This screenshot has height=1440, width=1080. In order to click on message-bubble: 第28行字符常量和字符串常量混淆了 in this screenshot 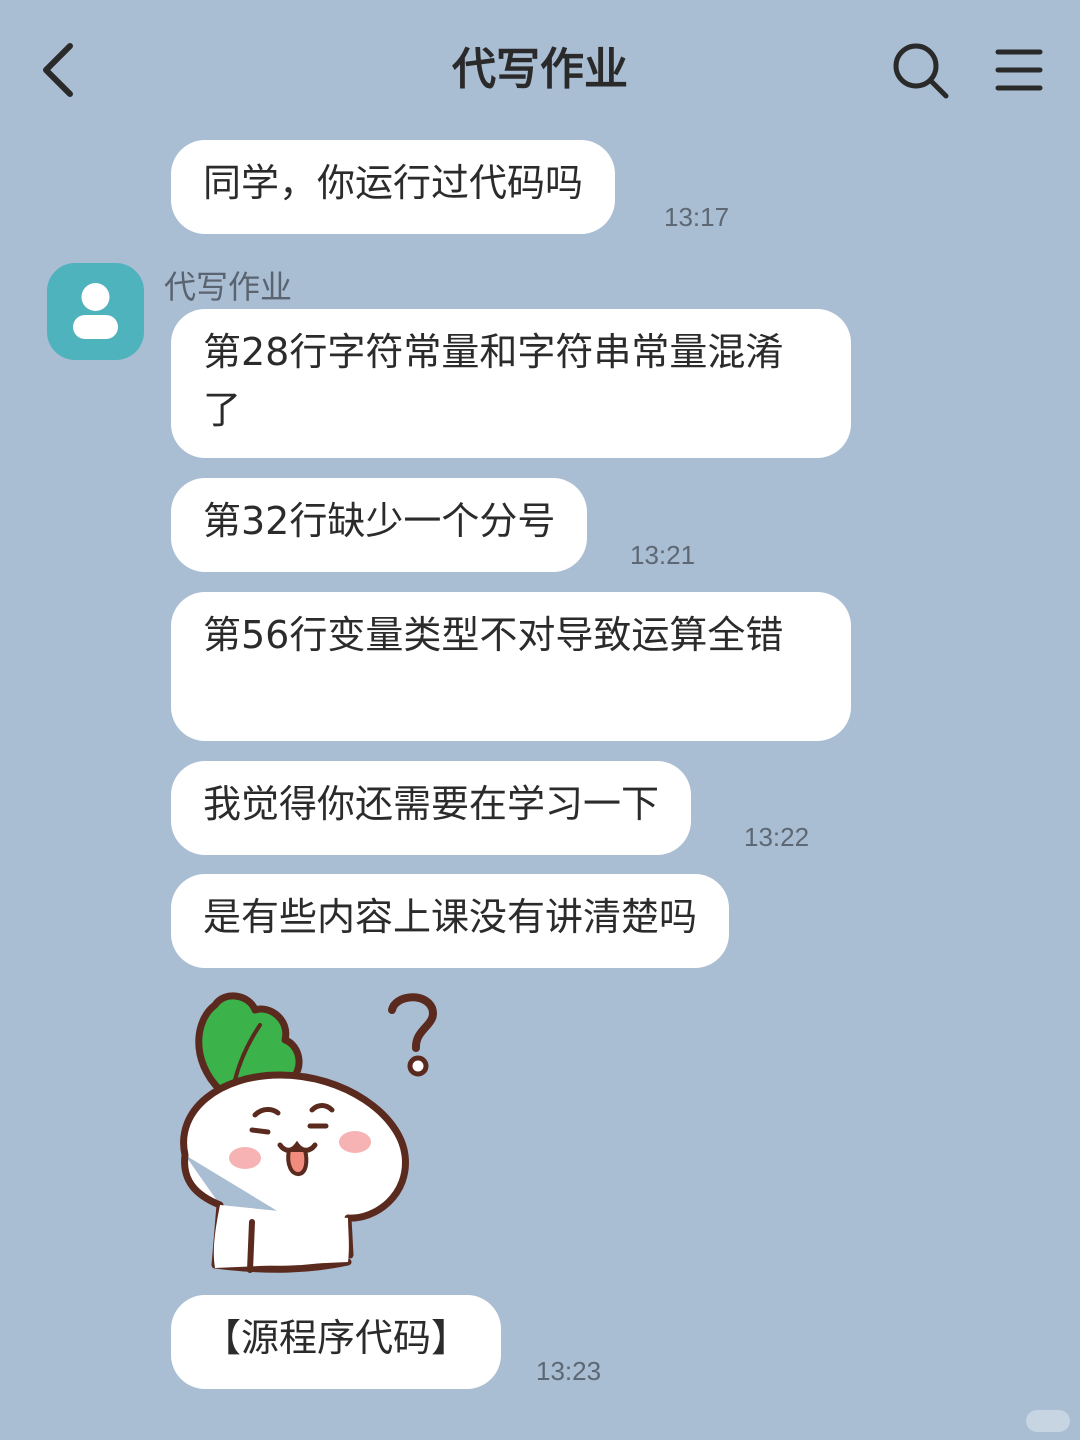, I will do `click(511, 383)`.